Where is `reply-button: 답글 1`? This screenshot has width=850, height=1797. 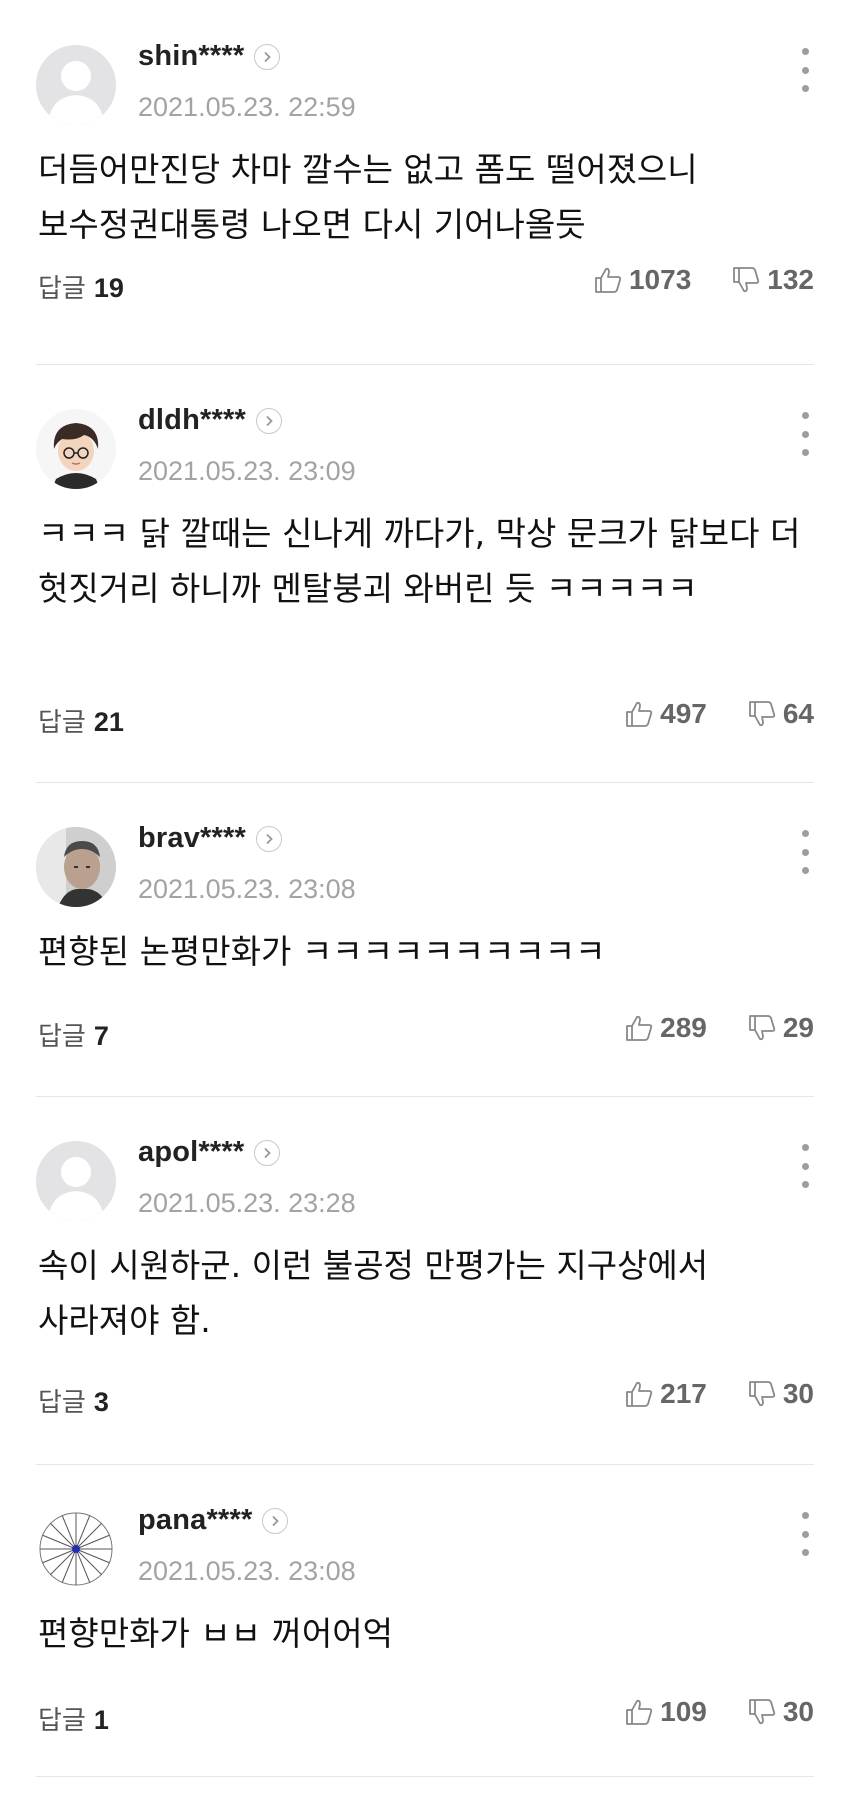
reply-button: 답글 1 is located at coordinates (73, 1718).